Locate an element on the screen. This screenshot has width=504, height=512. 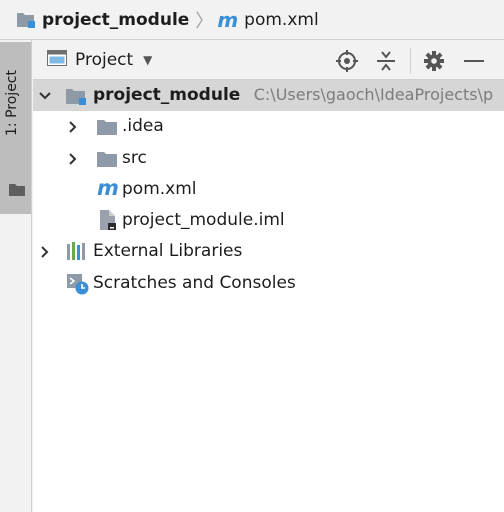
root-name: project_module is located at coordinates (167, 95).